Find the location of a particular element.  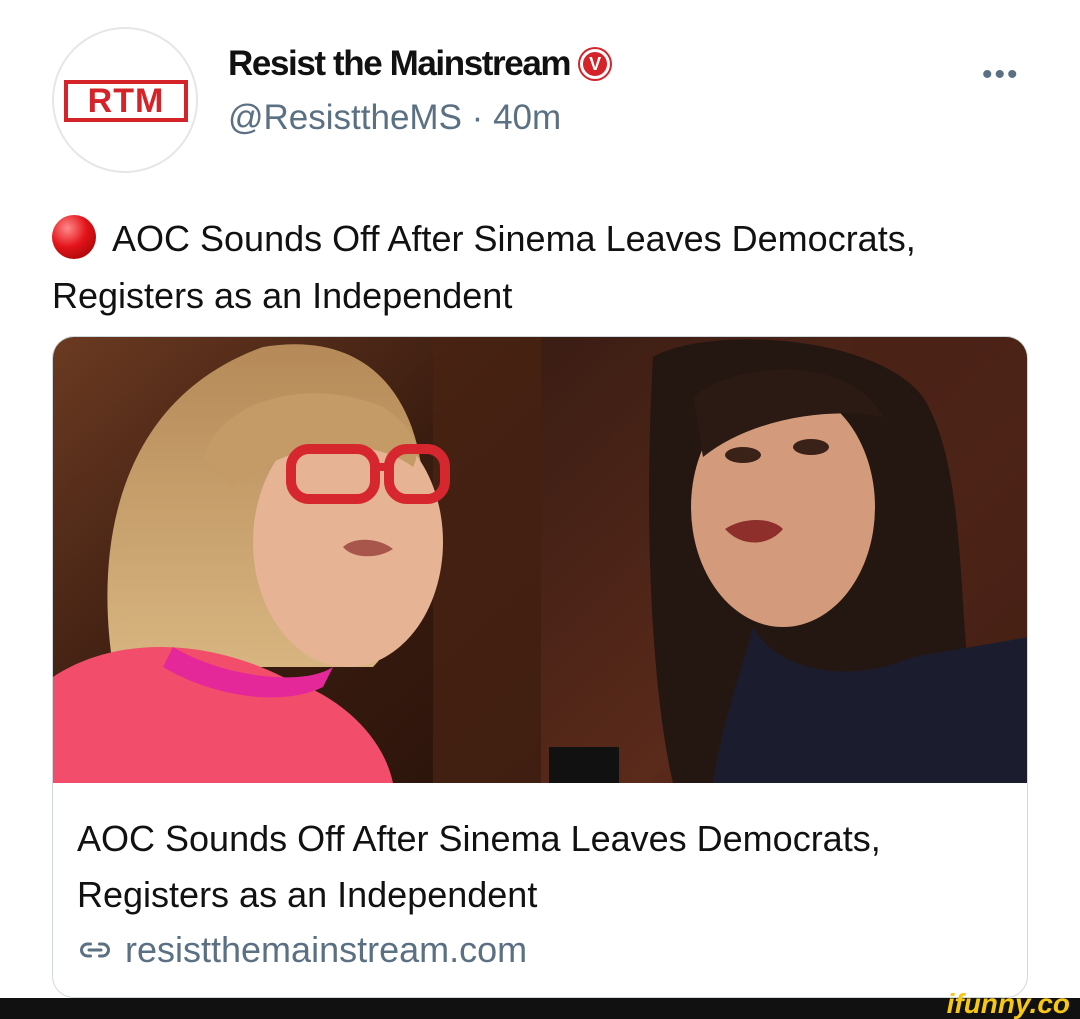

footer-bar is located at coordinates (540, 1008).